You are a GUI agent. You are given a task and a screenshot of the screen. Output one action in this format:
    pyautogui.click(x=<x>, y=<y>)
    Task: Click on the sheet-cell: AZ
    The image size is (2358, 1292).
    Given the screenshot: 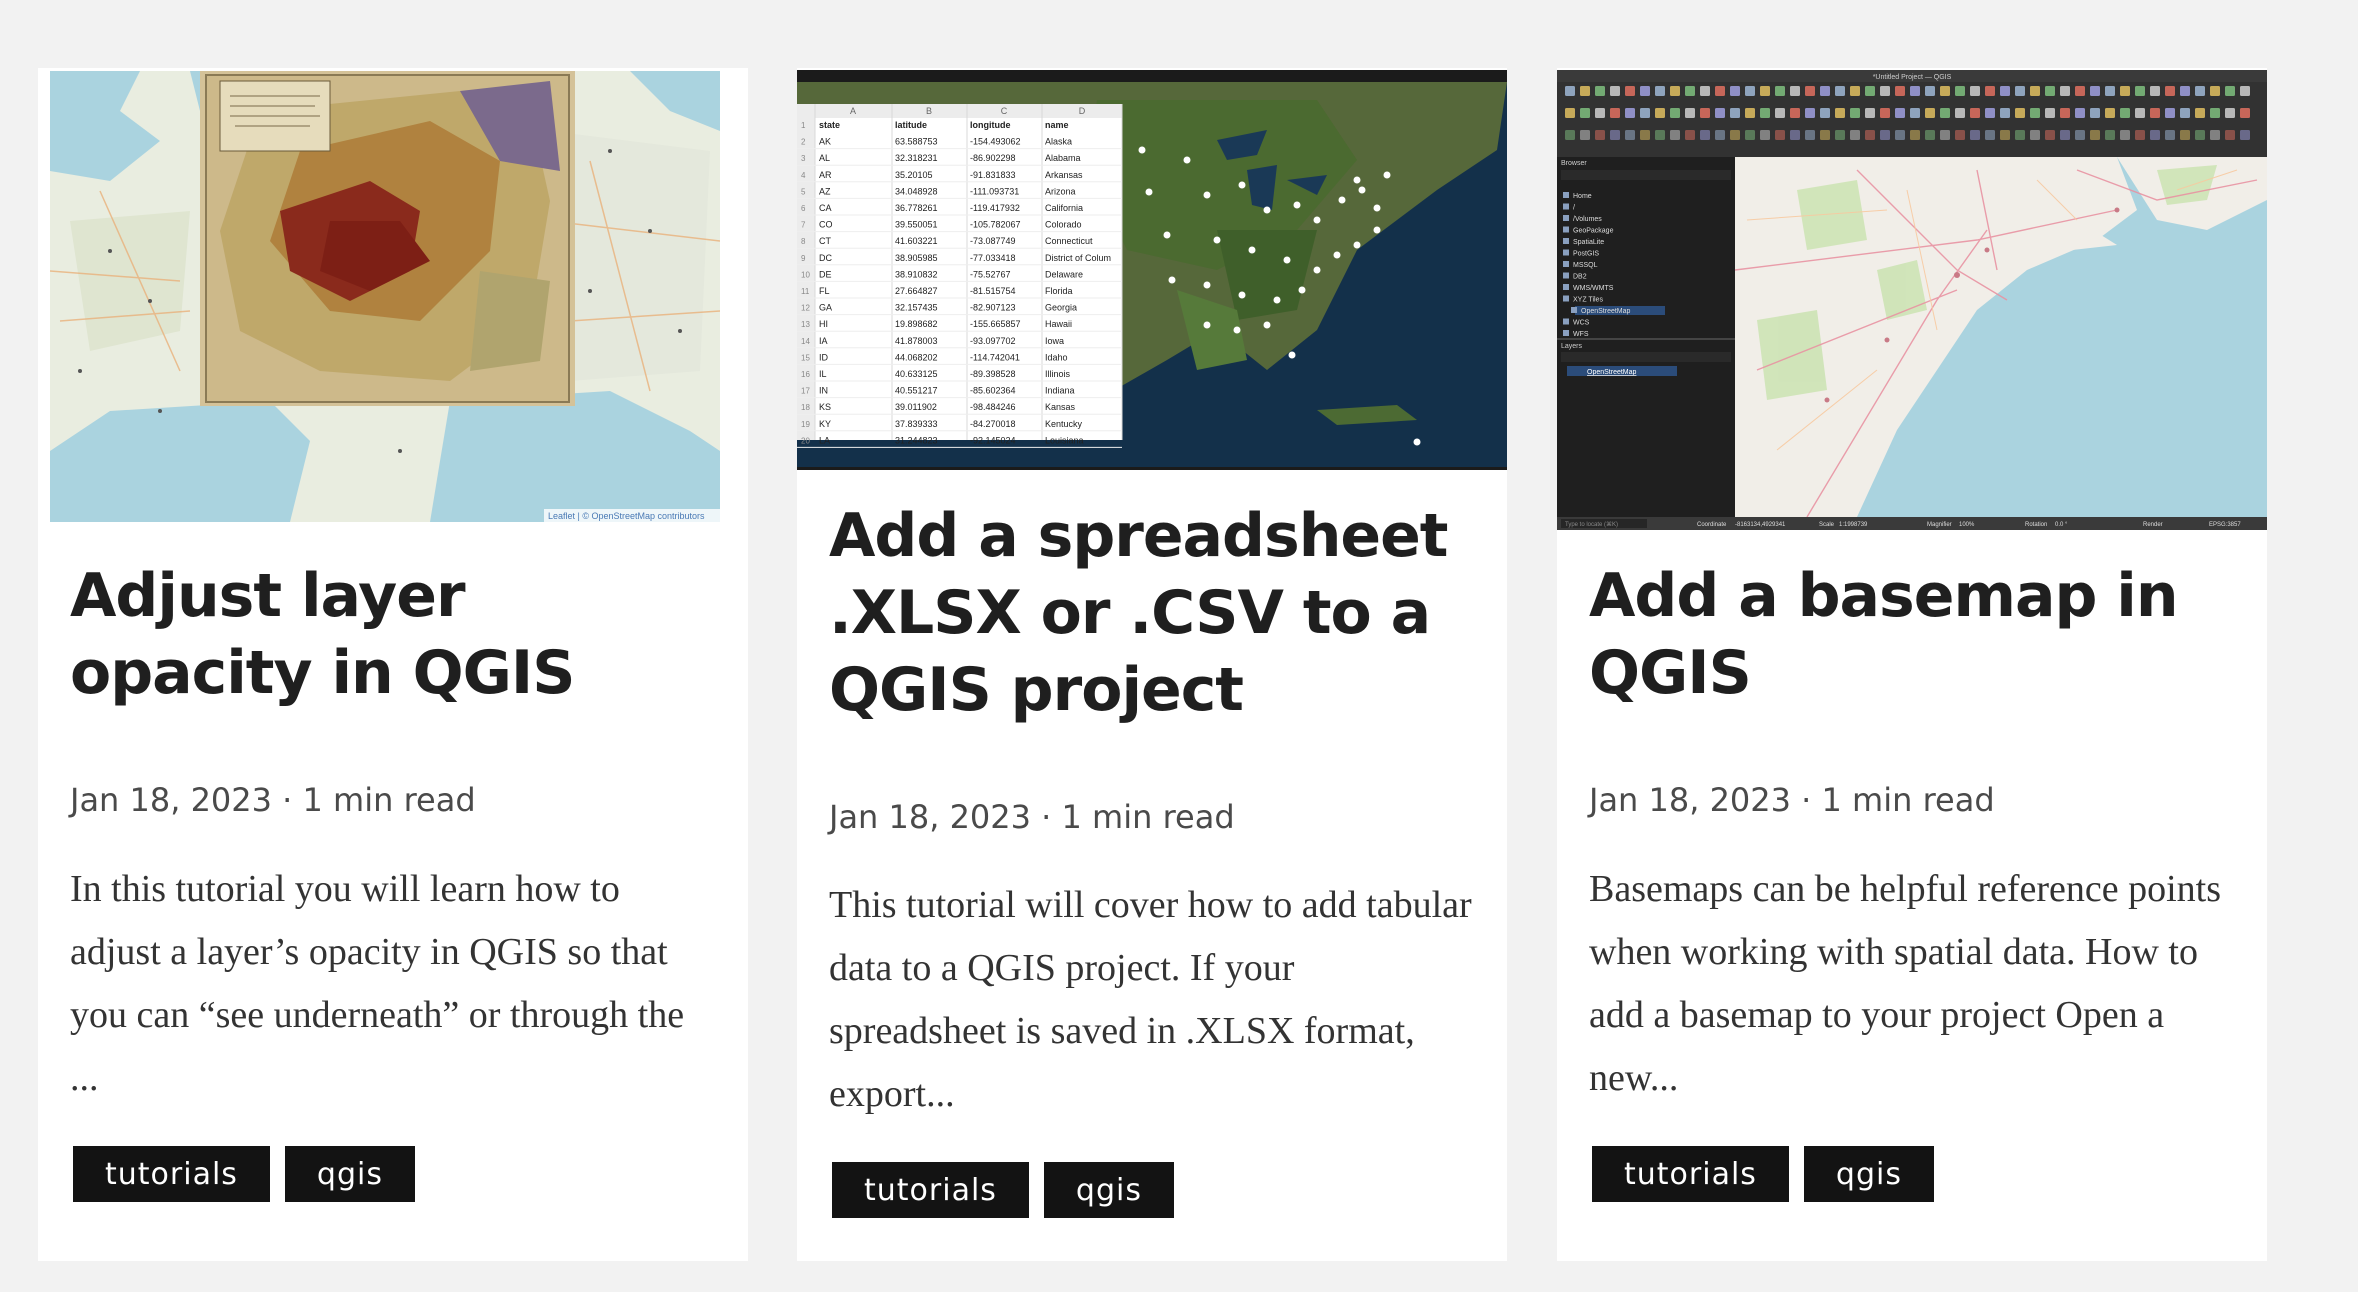 What is the action you would take?
    pyautogui.click(x=825, y=191)
    